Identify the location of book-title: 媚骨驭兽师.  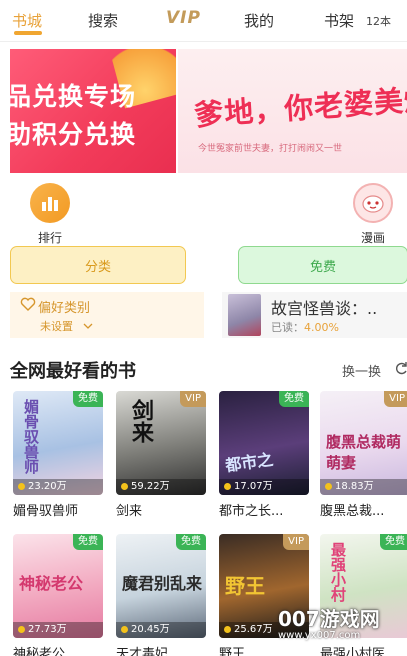
(58, 509).